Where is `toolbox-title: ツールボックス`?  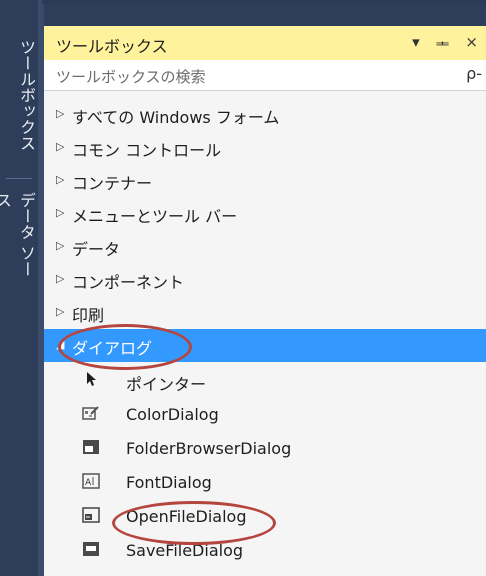 toolbox-title: ツールボックス is located at coordinates (112, 46).